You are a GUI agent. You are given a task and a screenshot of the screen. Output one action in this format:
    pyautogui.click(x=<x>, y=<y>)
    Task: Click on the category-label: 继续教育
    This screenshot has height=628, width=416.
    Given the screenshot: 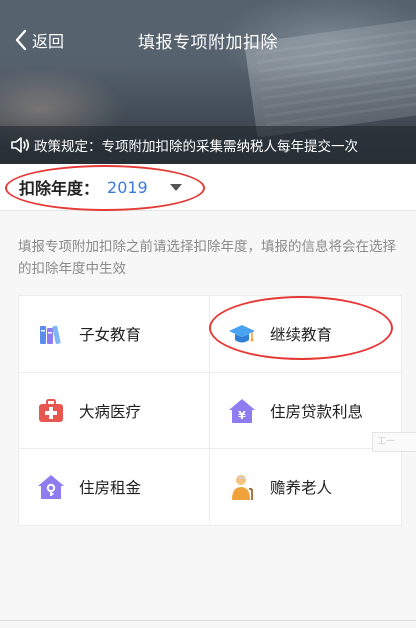 What is the action you would take?
    pyautogui.click(x=301, y=335)
    